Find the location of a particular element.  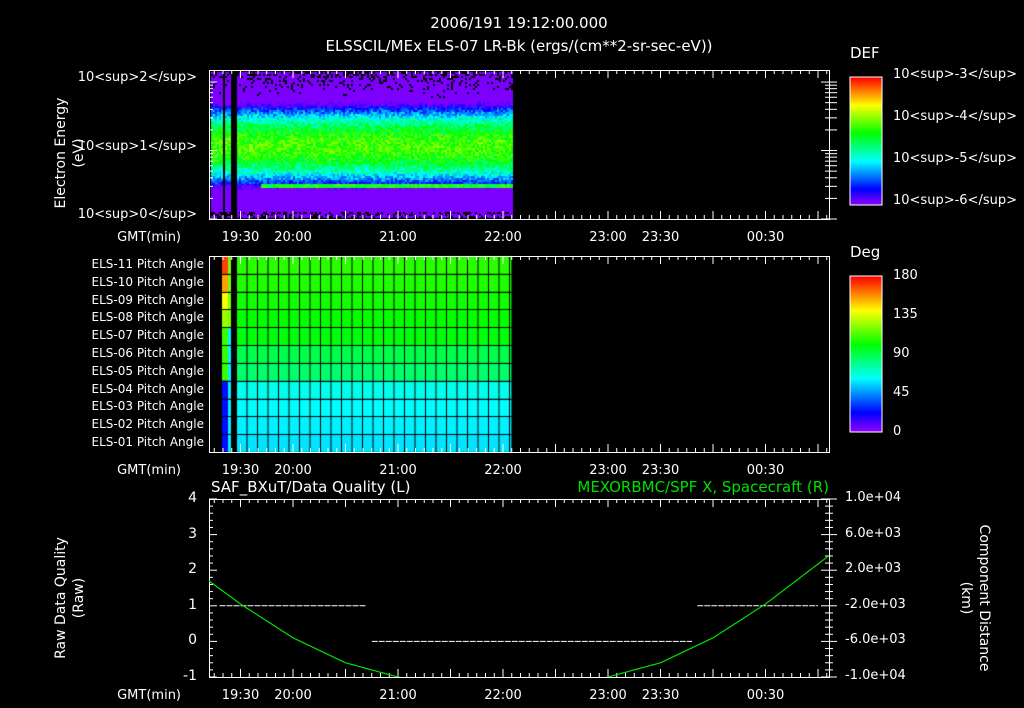

quality-tick-label: 3 is located at coordinates (192, 533).